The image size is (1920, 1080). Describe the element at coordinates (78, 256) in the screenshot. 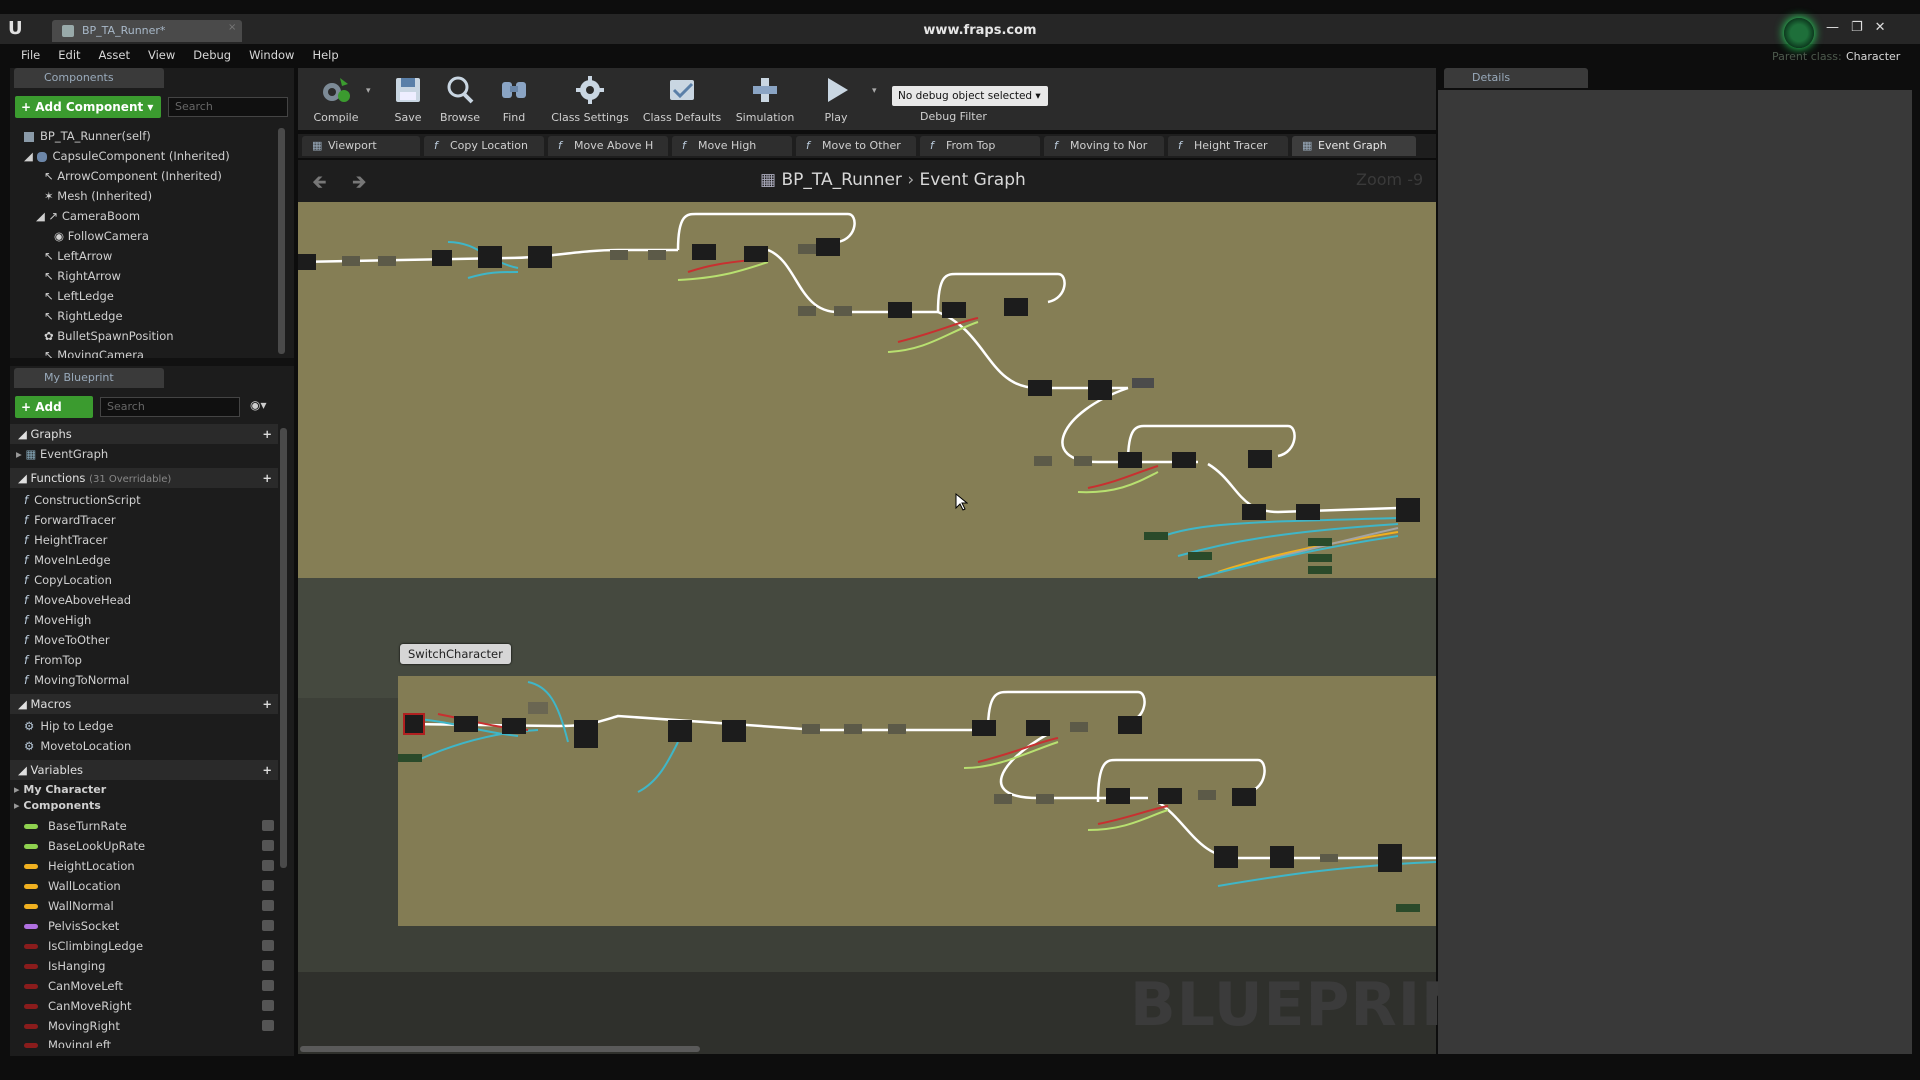

I see `component-item: ↖ LeftArrow` at that location.